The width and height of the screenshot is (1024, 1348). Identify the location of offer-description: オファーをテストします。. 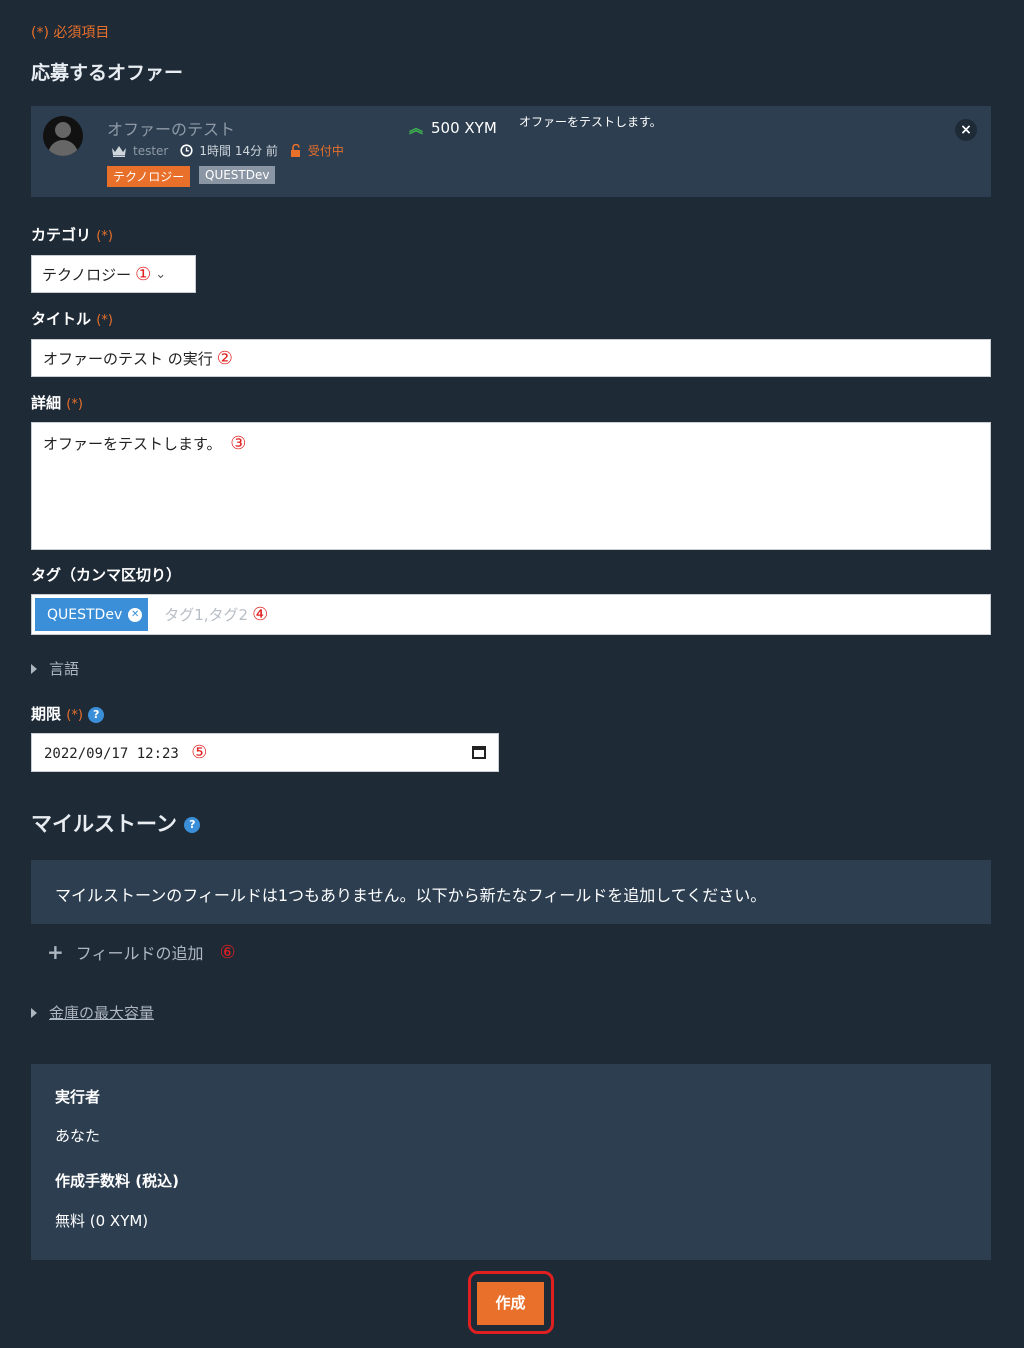
(590, 122).